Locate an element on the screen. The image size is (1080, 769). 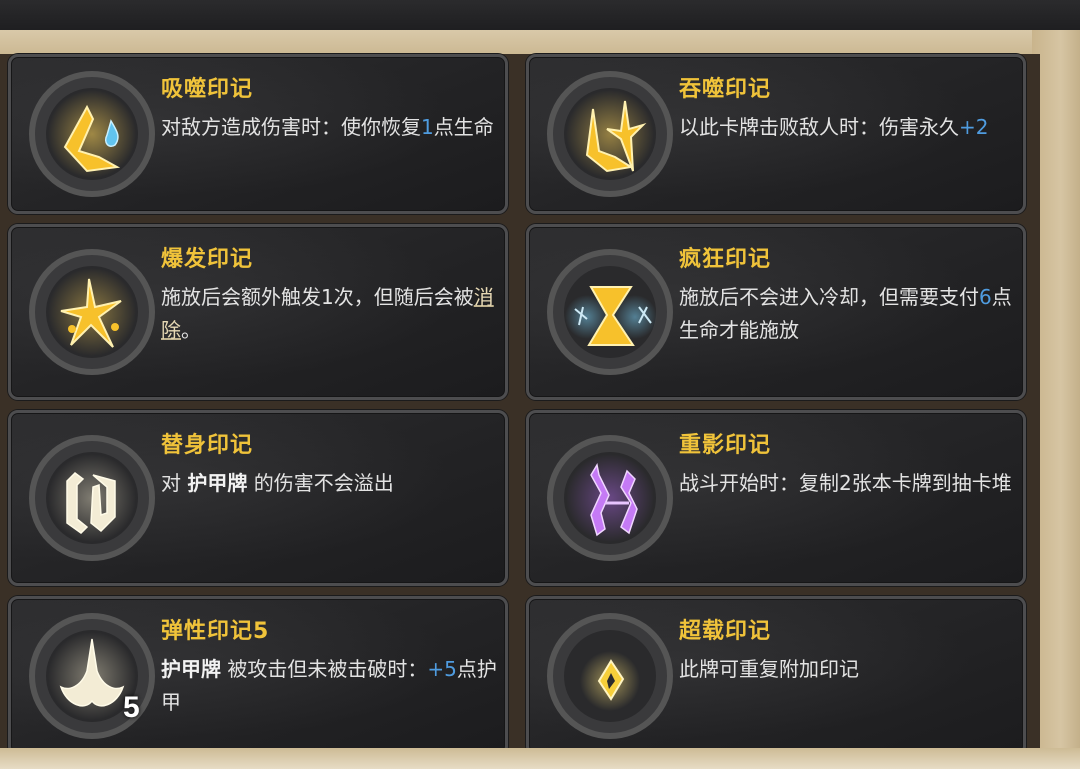
rune-card-absorb: 吸噬印记 对敌方造成伤害时：使你恢复1点生命 is located at coordinates (258, 134).